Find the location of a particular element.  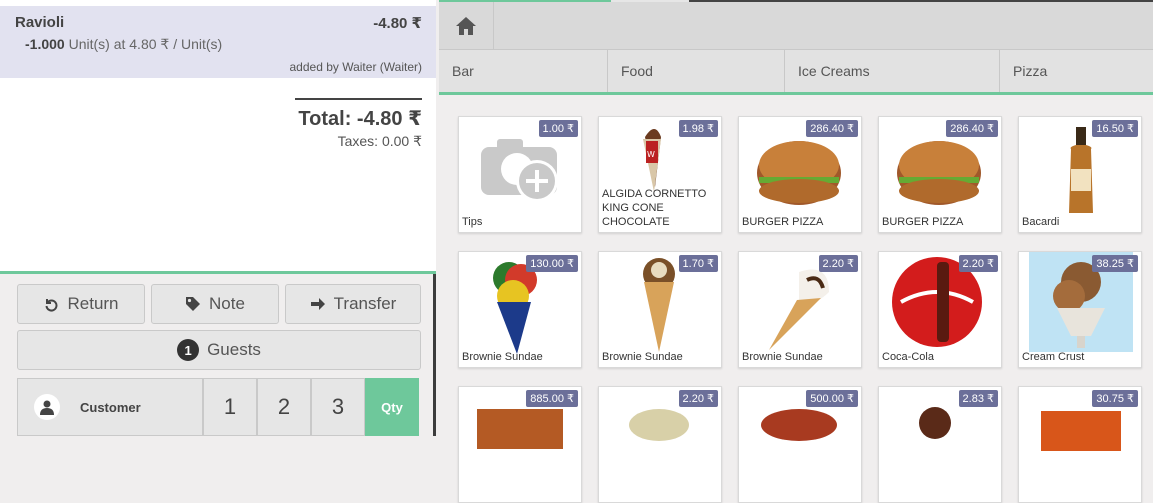

product-card: 2.20 ₹ is located at coordinates (660, 444).